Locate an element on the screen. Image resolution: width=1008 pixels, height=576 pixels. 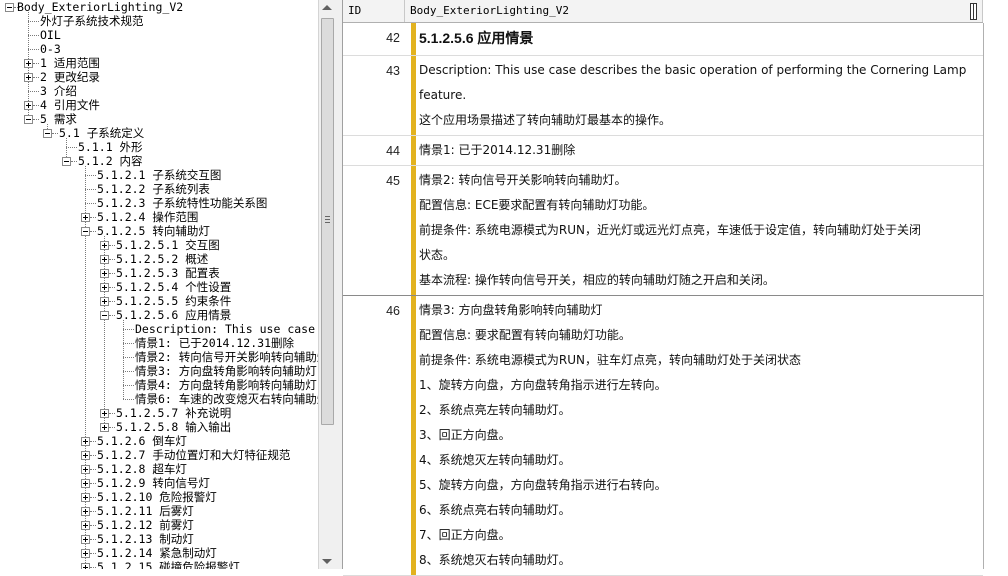
tree-scrollbar is located at coordinates (326, 284).